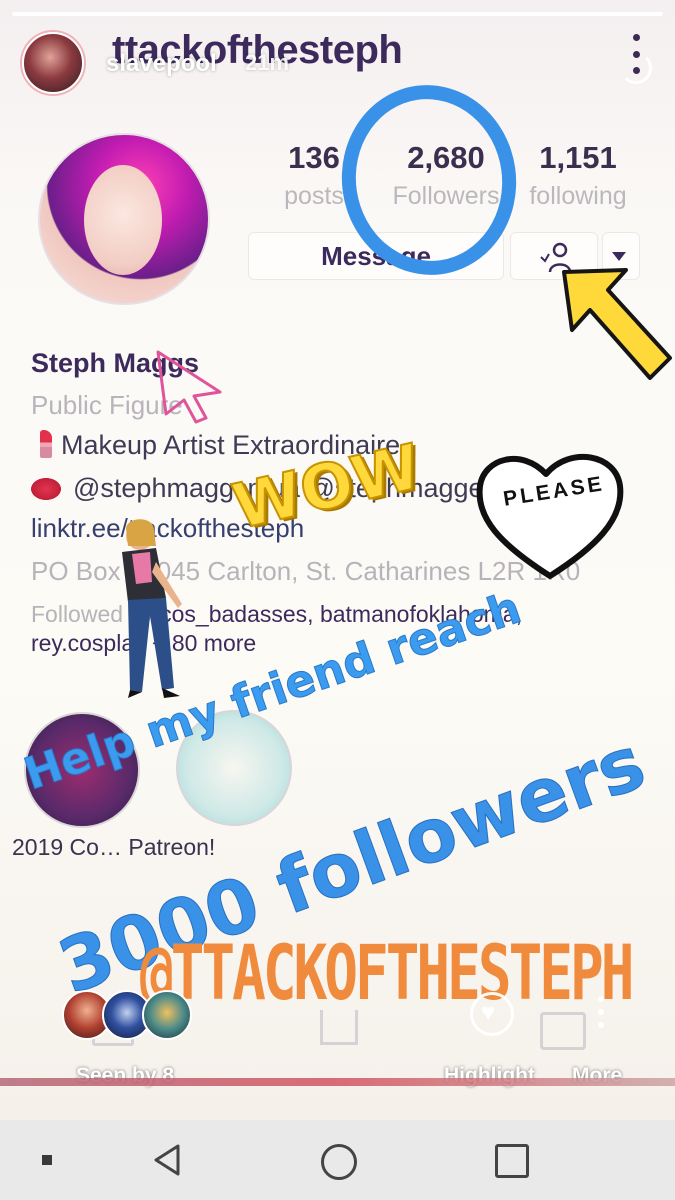 Image resolution: width=675 pixels, height=1200 pixels. Describe the element at coordinates (578, 175) in the screenshot. I see `stat-following: 1,151 following` at that location.